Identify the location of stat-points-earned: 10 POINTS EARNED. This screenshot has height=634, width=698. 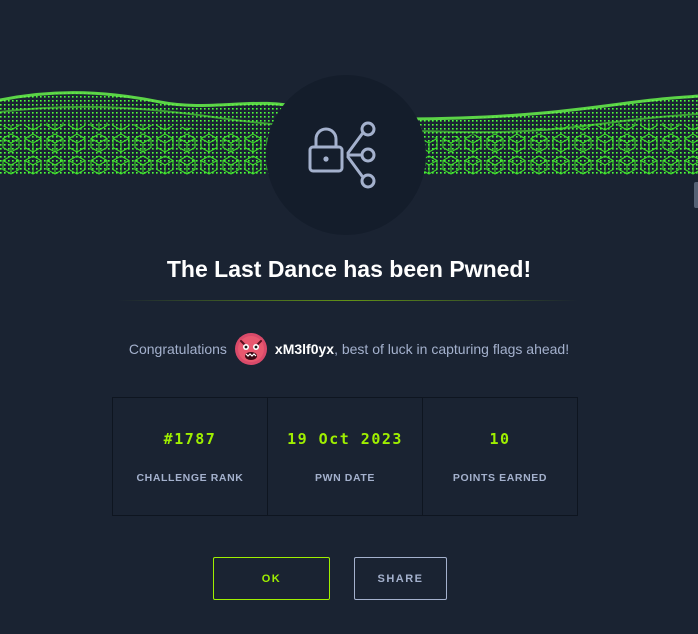
(500, 456).